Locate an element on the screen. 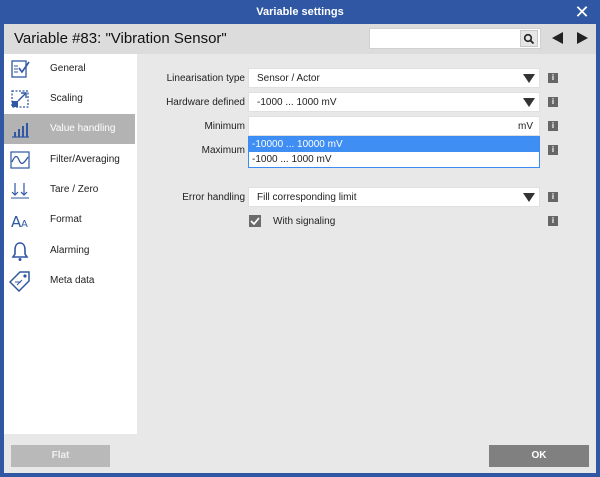 The width and height of the screenshot is (600, 477). linearisation-type-select: Sensor / Actor is located at coordinates (394, 78).